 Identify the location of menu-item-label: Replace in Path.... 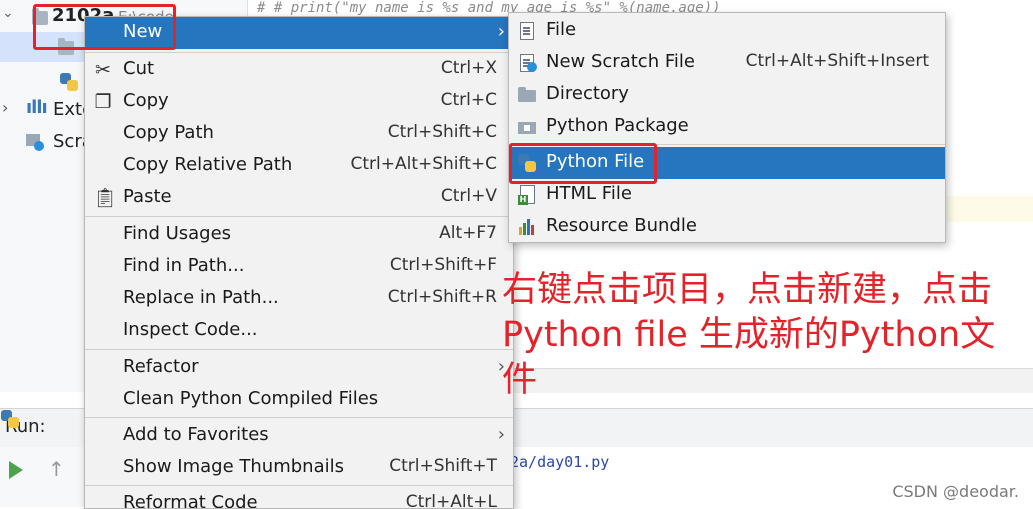
(201, 297).